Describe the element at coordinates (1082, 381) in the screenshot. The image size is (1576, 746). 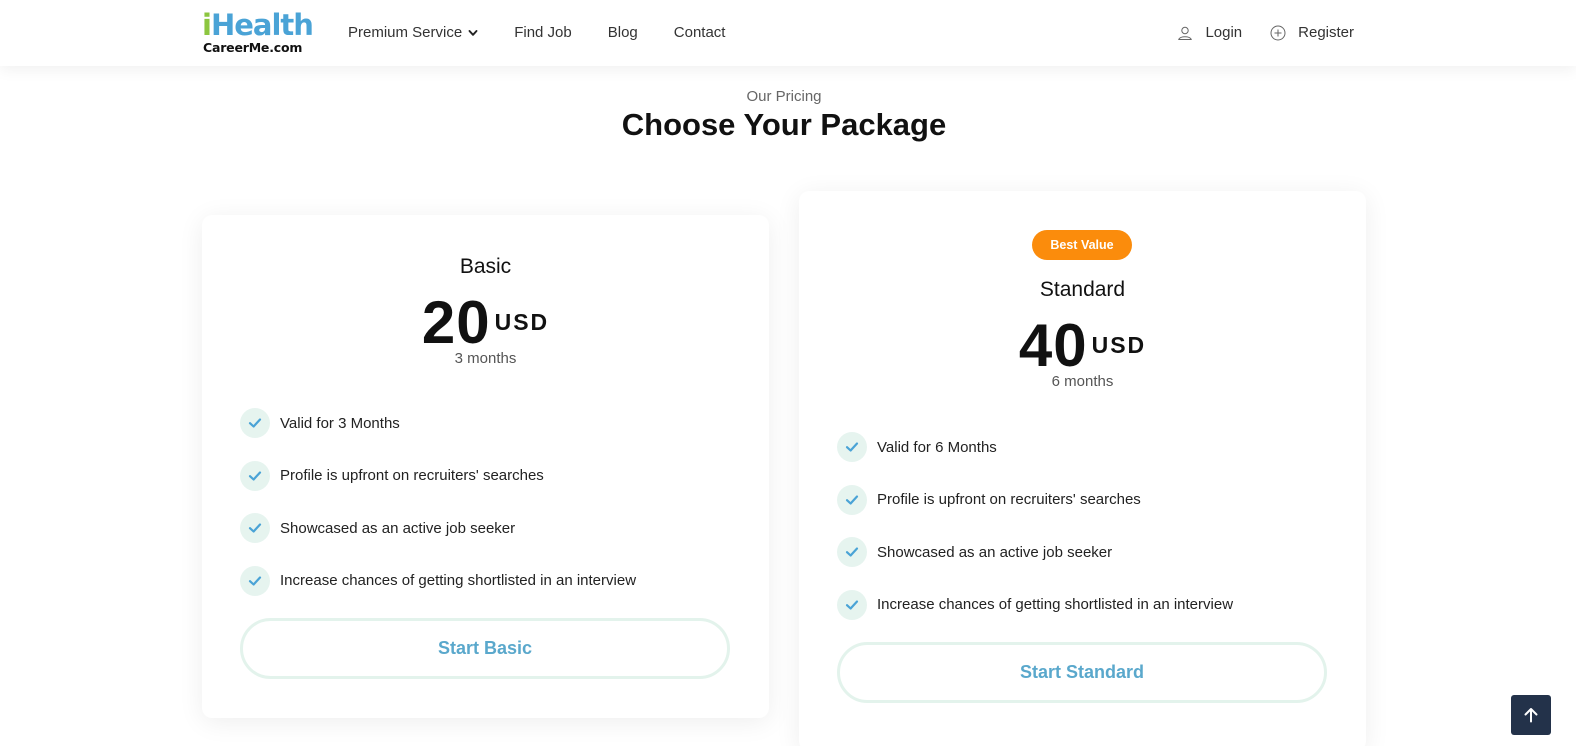
I see `plan-duration: 6 months` at that location.